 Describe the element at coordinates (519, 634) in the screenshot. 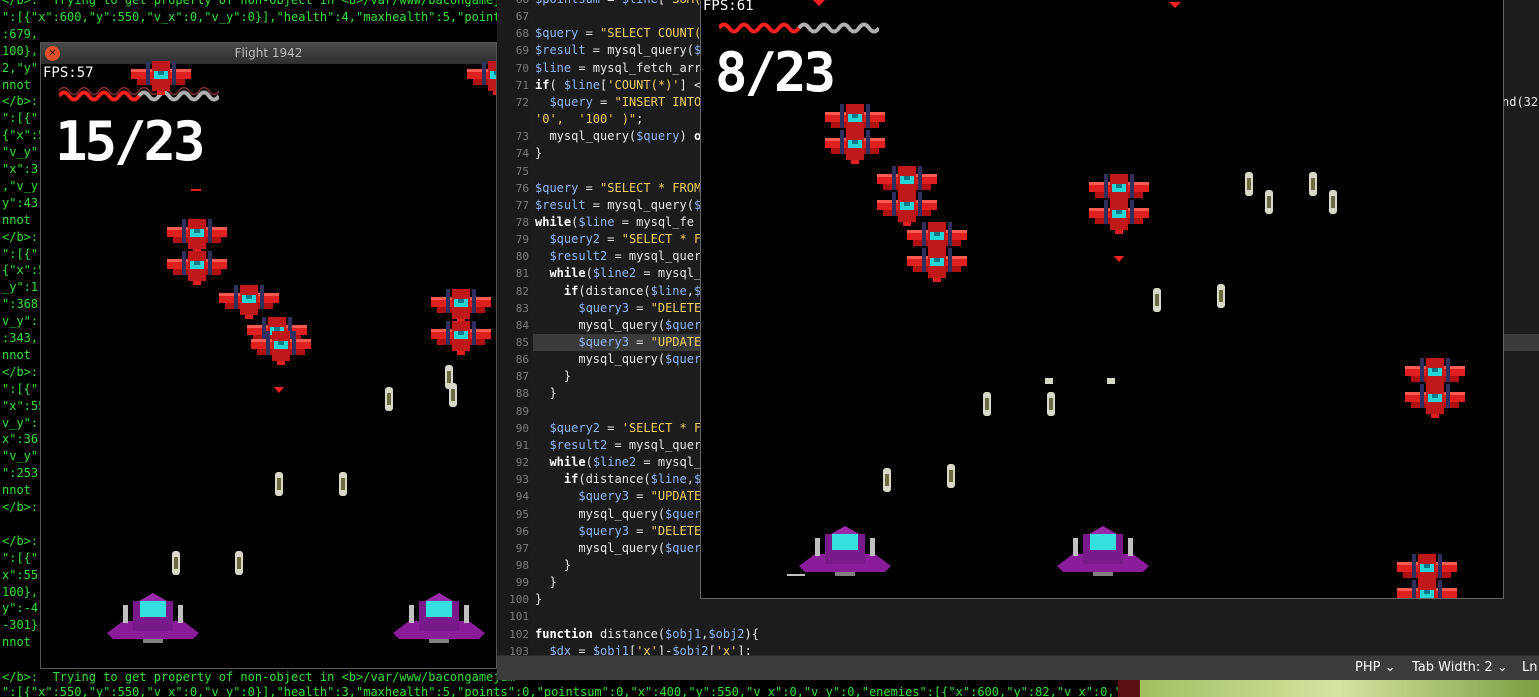

I see `line-number: 102` at that location.